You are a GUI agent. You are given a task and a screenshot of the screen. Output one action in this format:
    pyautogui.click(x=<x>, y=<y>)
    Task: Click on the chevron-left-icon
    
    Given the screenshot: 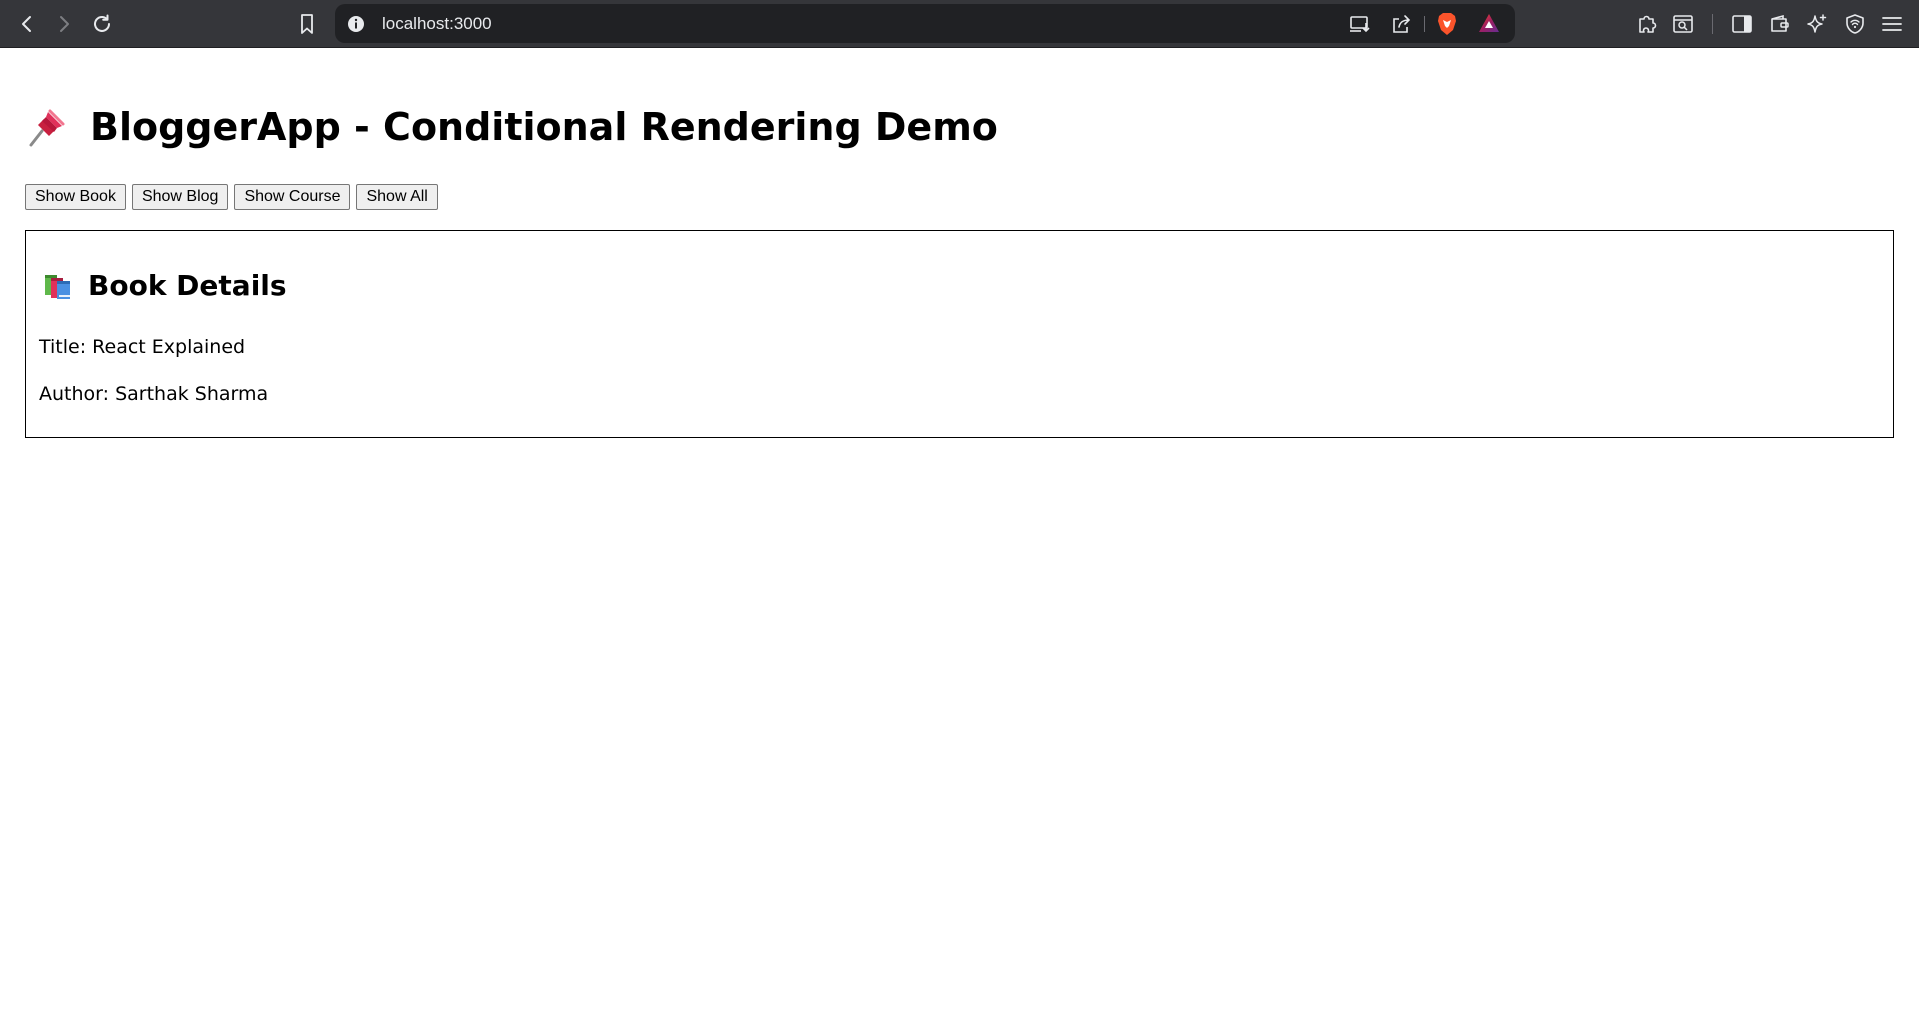 What is the action you would take?
    pyautogui.click(x=26, y=24)
    